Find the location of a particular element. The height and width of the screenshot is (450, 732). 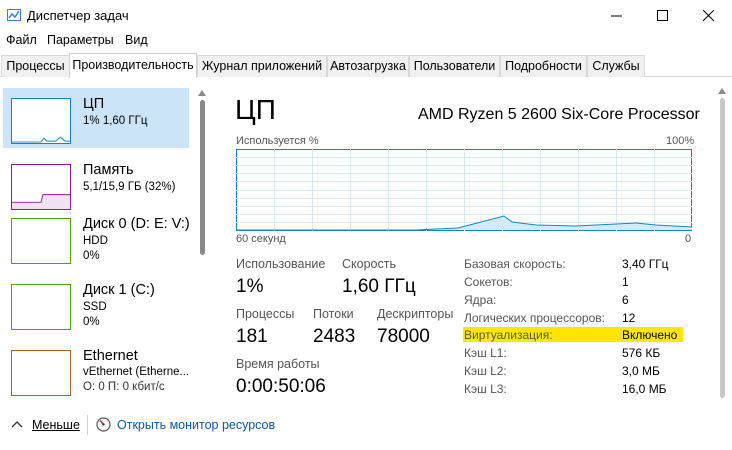

handles-value: 78000 is located at coordinates (403, 336).